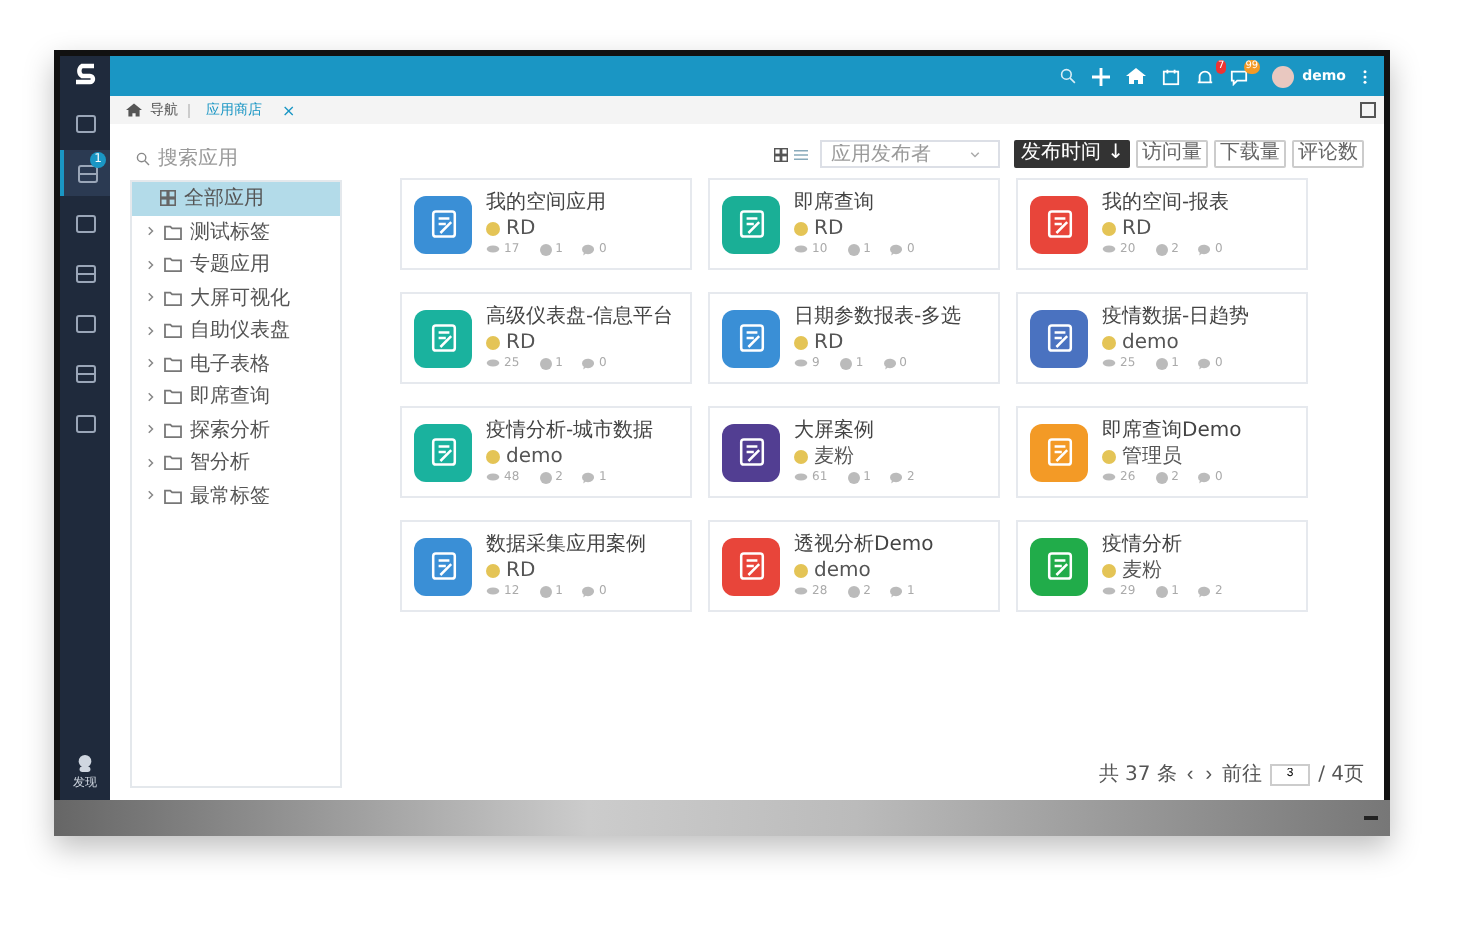 Image resolution: width=1480 pixels, height=928 pixels. What do you see at coordinates (236, 297) in the screenshot?
I see `tree-item: 大屏可视化` at bounding box center [236, 297].